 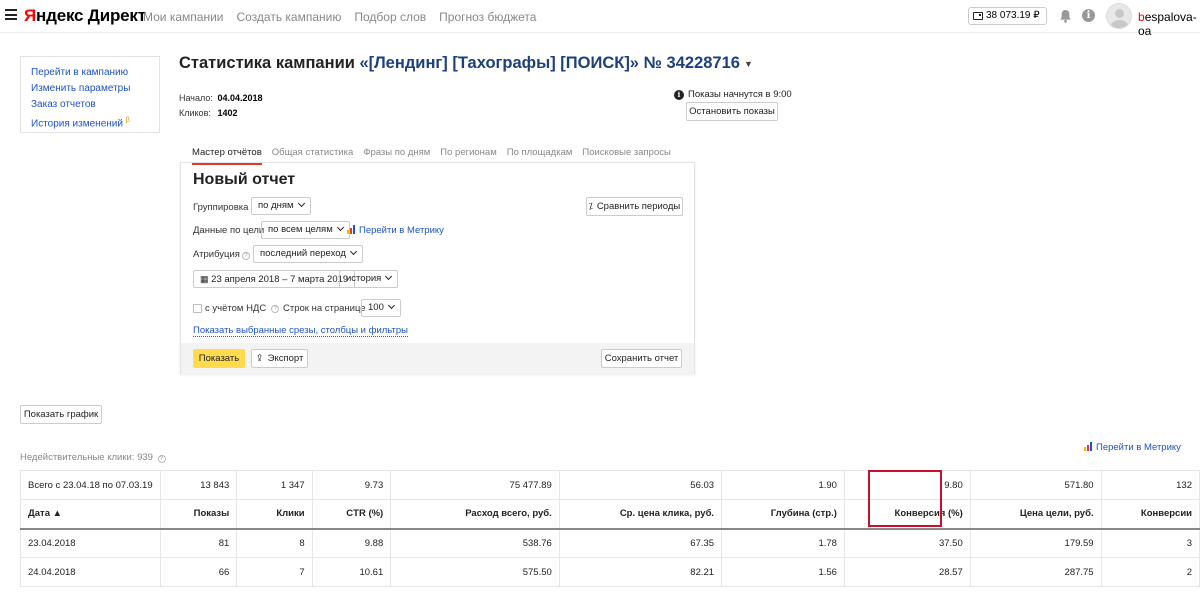 I want to click on invalid-clicks: Недействительные клики: 939 ?, so click(x=93, y=457).